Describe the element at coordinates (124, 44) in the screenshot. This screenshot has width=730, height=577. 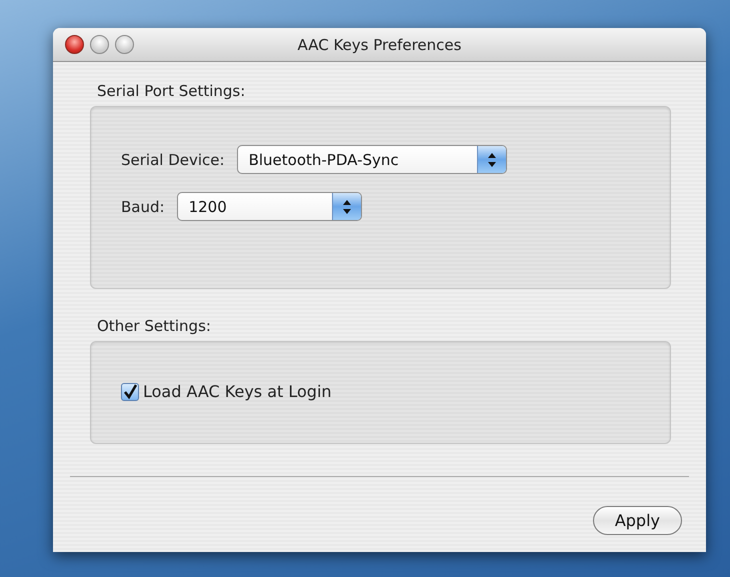
I see `zoom-button` at that location.